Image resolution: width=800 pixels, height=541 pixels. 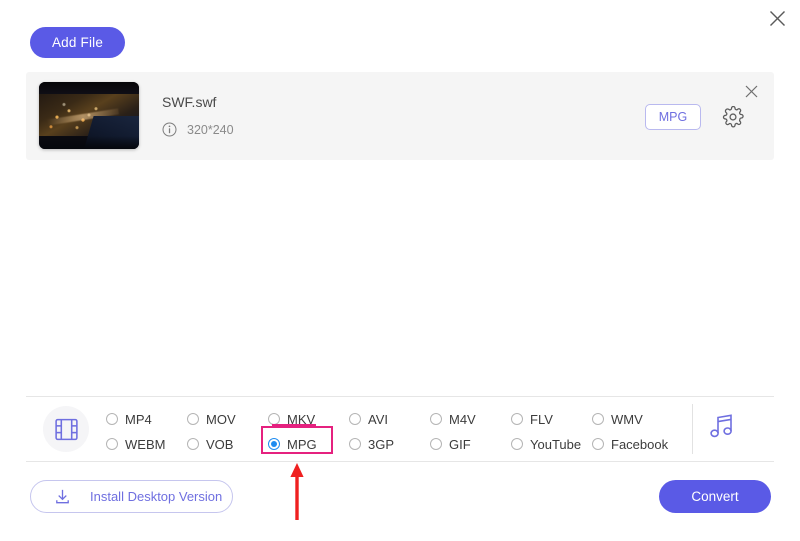 What do you see at coordinates (210, 129) in the screenshot?
I see `file-resolution: 320*240` at bounding box center [210, 129].